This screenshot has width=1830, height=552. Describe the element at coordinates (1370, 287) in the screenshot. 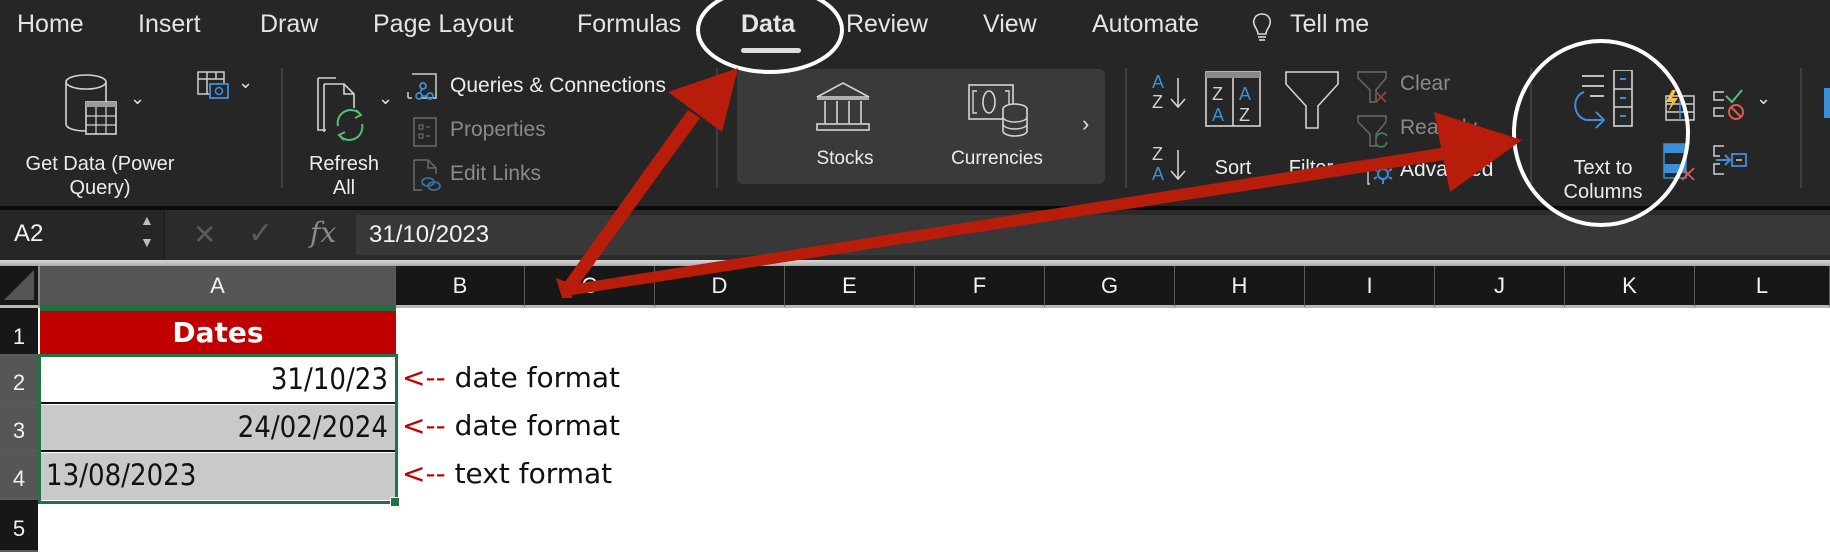

I see `column-header-i: I` at that location.